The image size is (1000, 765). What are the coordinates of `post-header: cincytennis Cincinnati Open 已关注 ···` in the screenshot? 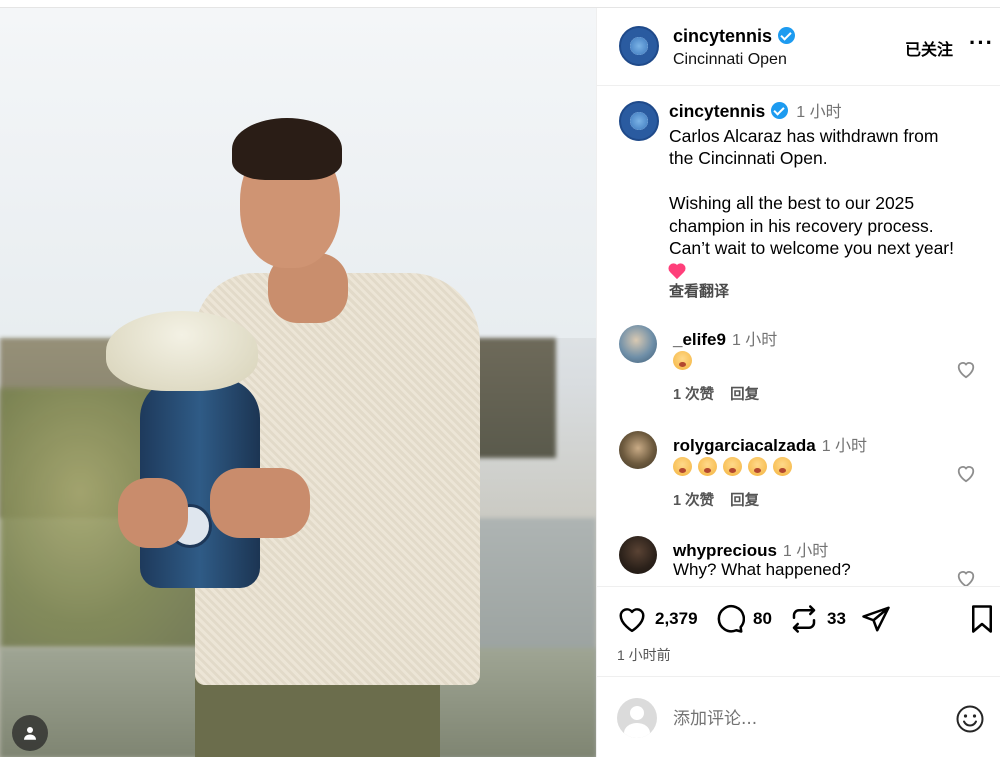 It's located at (798, 47).